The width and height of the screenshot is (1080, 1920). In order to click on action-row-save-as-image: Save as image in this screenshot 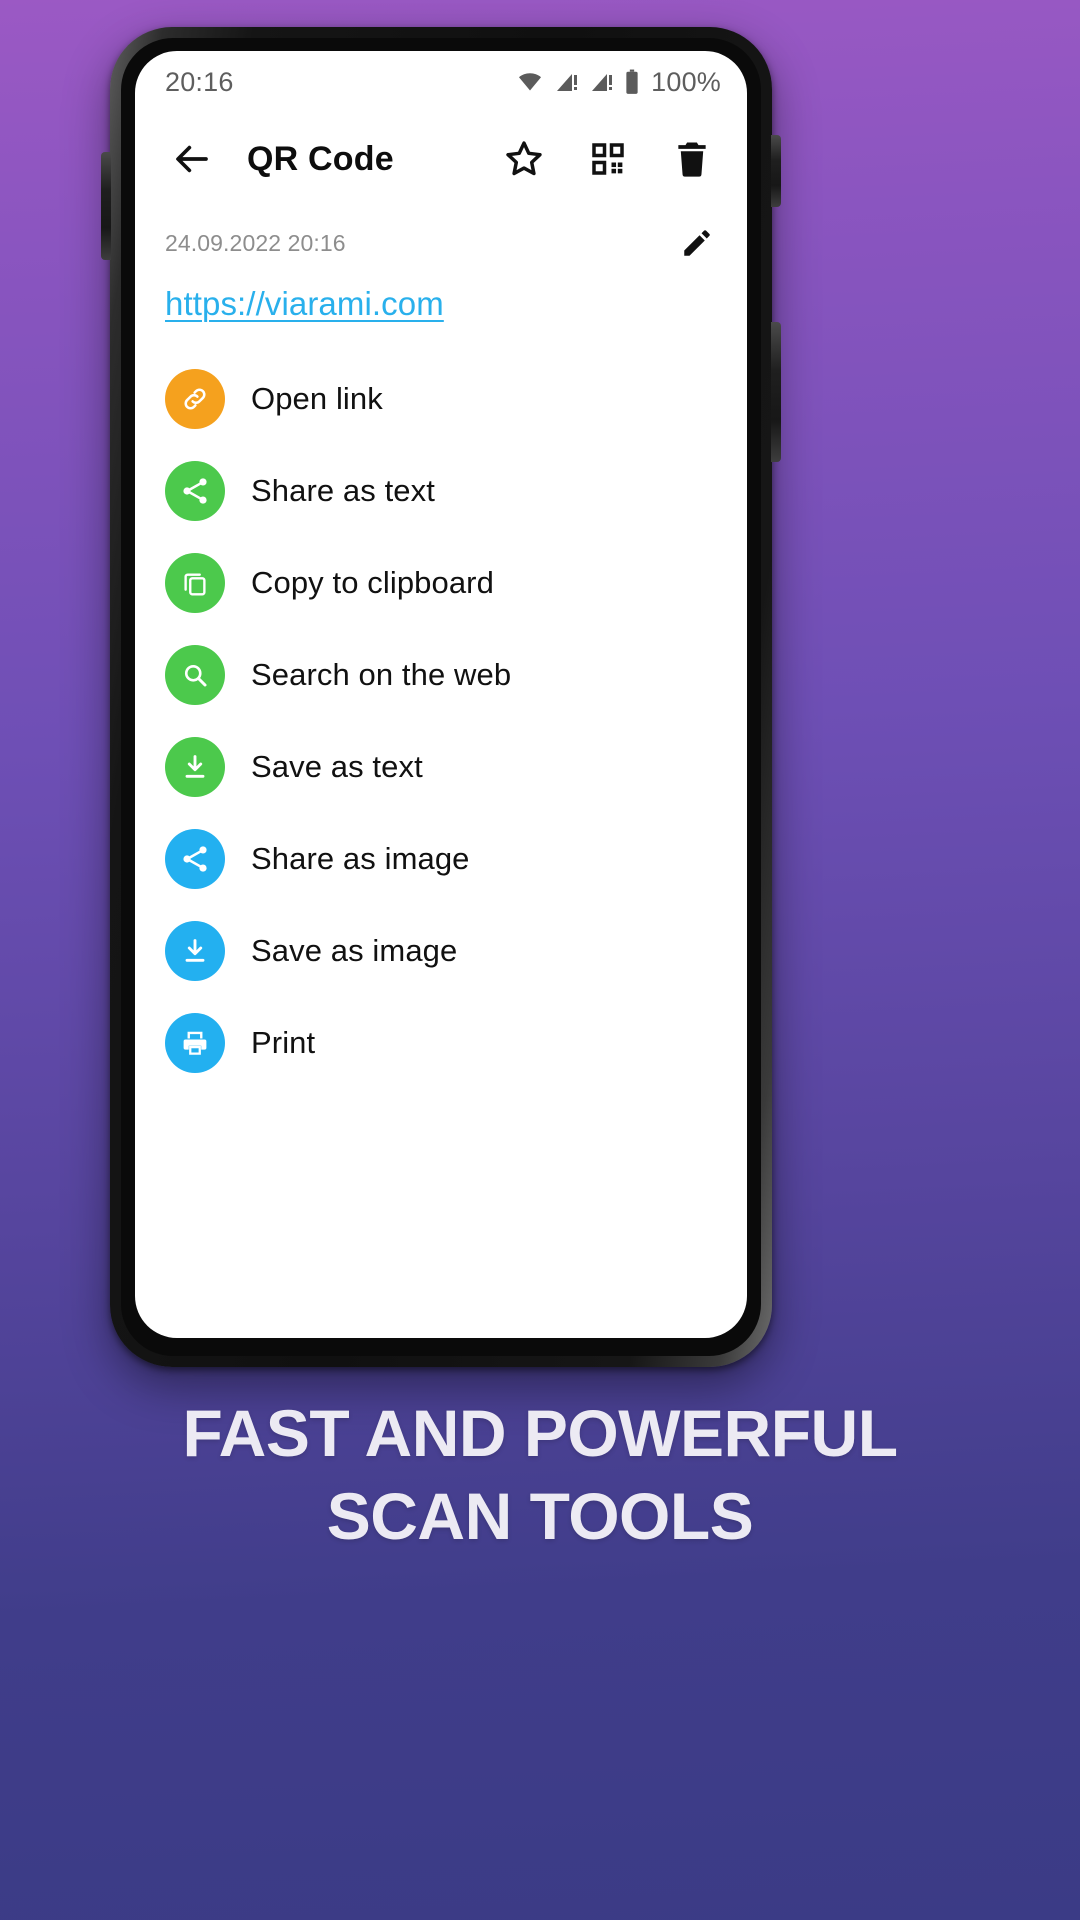, I will do `click(441, 951)`.